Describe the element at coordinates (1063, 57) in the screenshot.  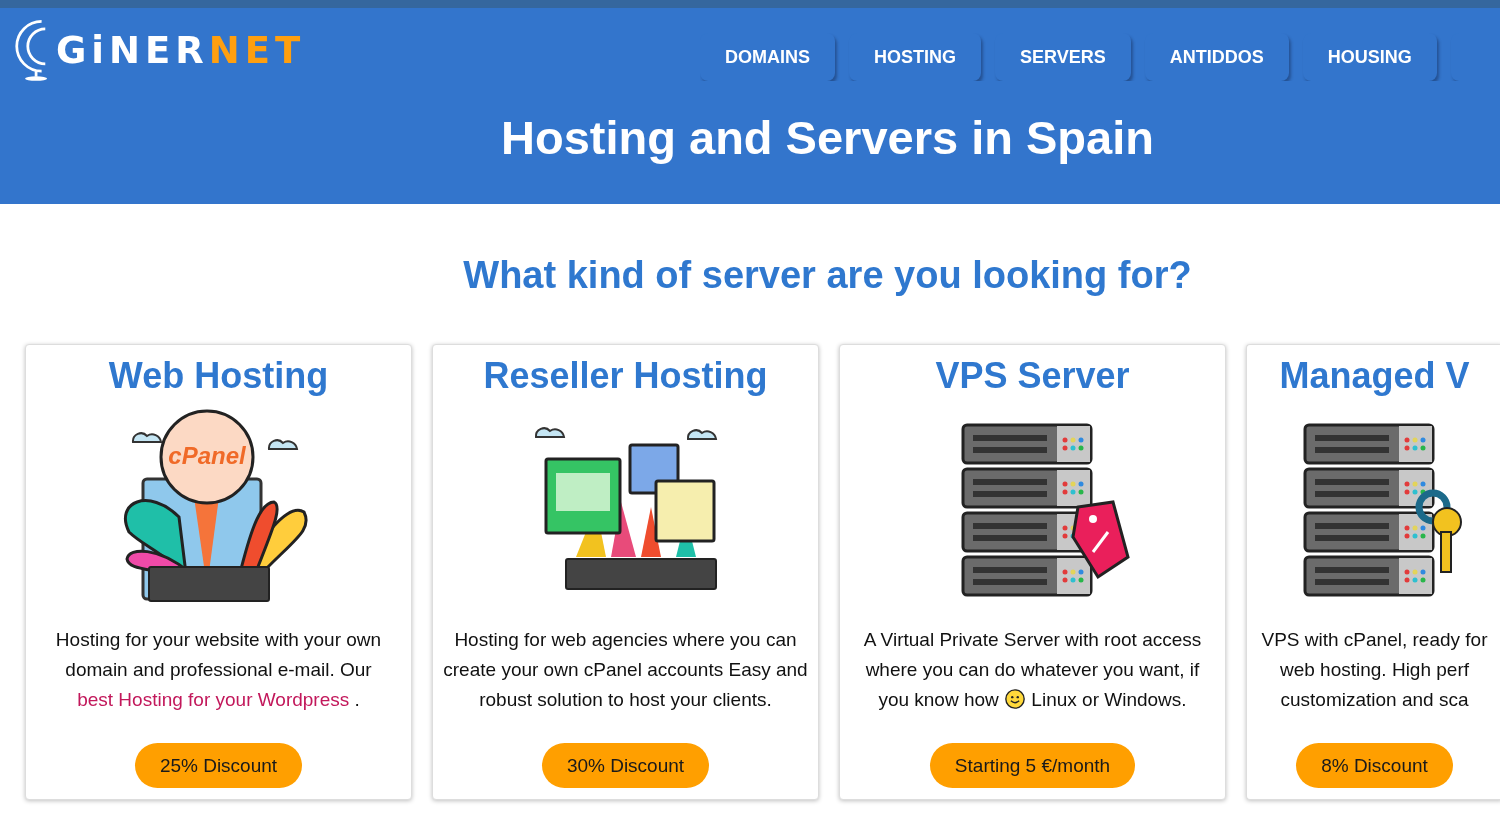
I see `nav-button: SERVERS` at that location.